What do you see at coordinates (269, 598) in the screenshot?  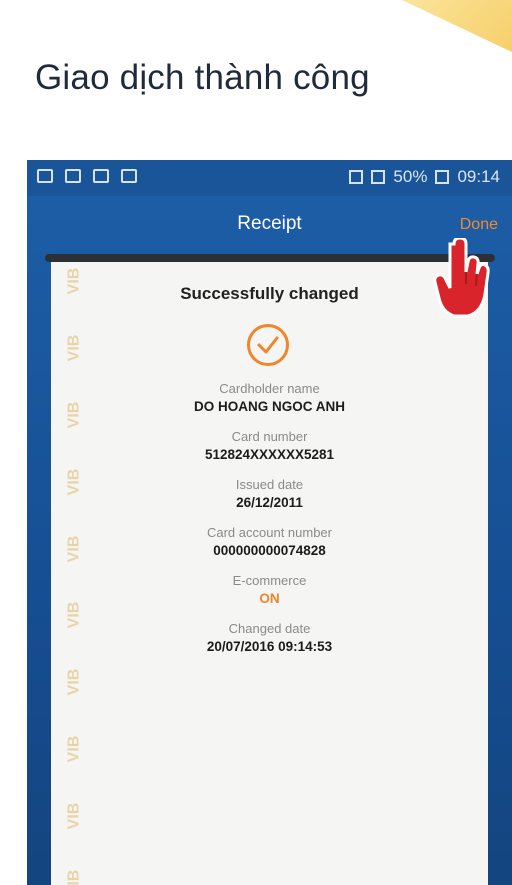 I see `field-value: ON` at bounding box center [269, 598].